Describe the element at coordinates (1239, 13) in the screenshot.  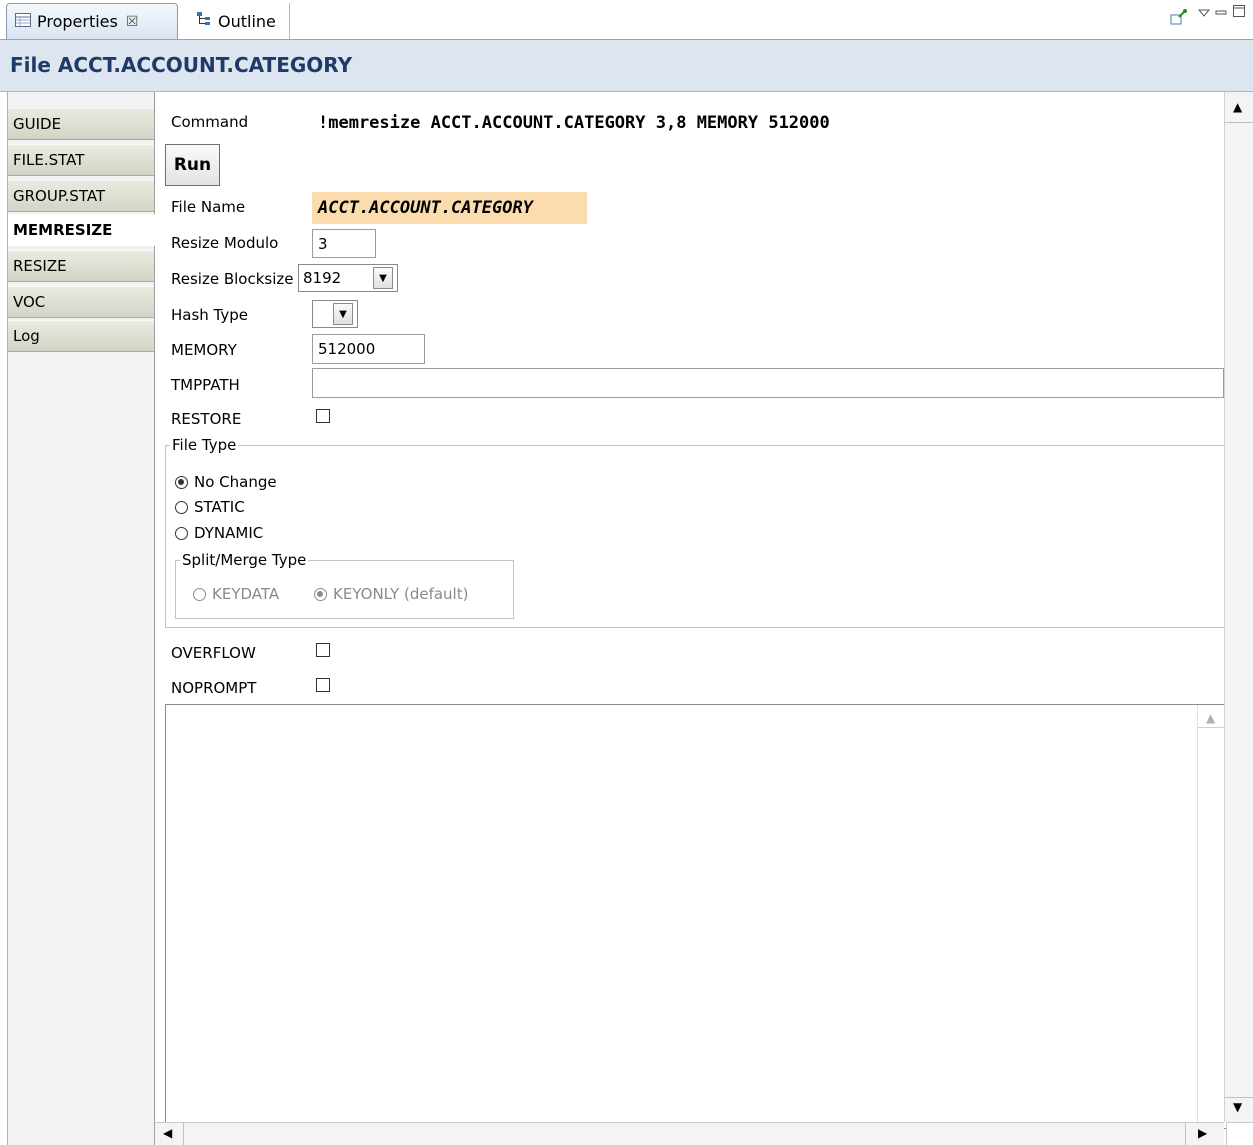
I see `maximize-icon` at that location.